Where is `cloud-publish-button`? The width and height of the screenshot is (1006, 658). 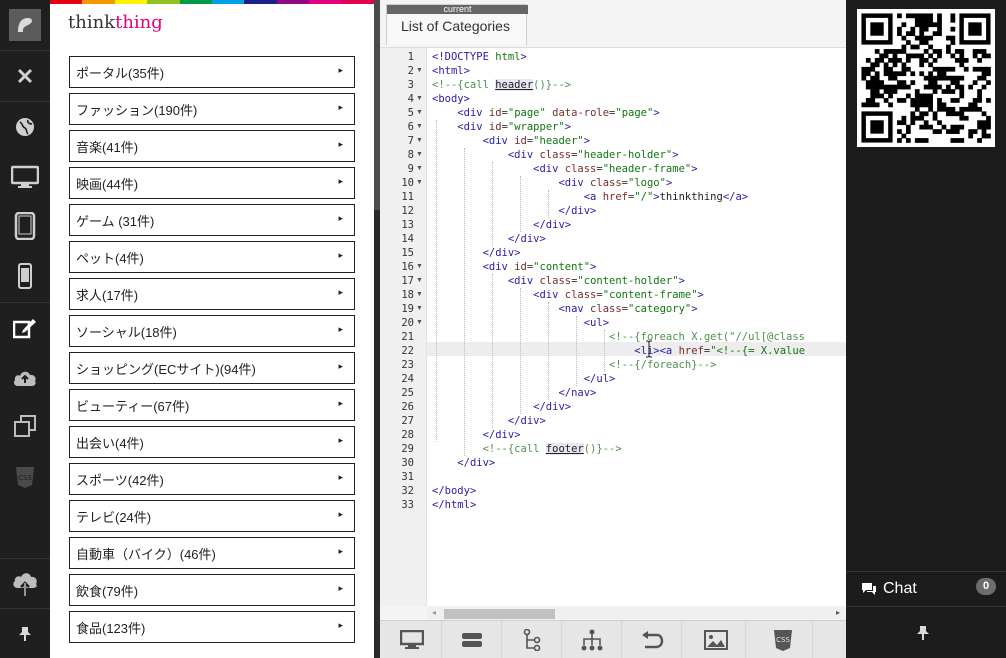 cloud-publish-button is located at coordinates (25, 583).